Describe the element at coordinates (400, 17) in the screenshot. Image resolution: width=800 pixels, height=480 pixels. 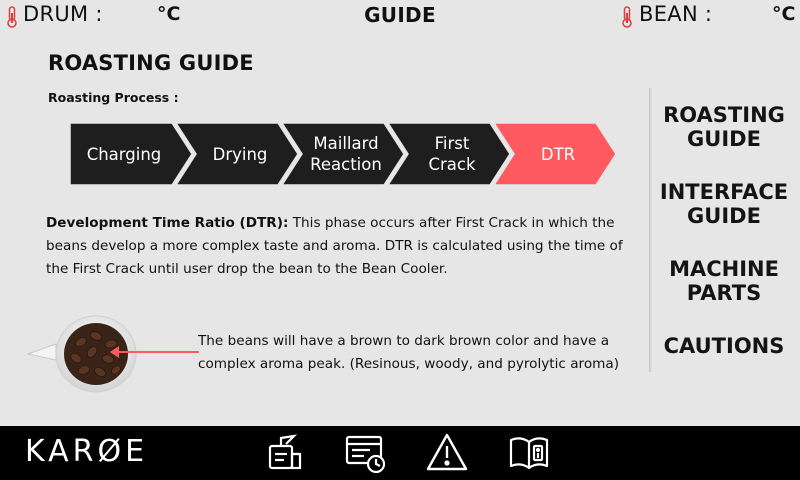
I see `top-status-bar: DRUM : °C GUIDE BEAN : °C` at that location.